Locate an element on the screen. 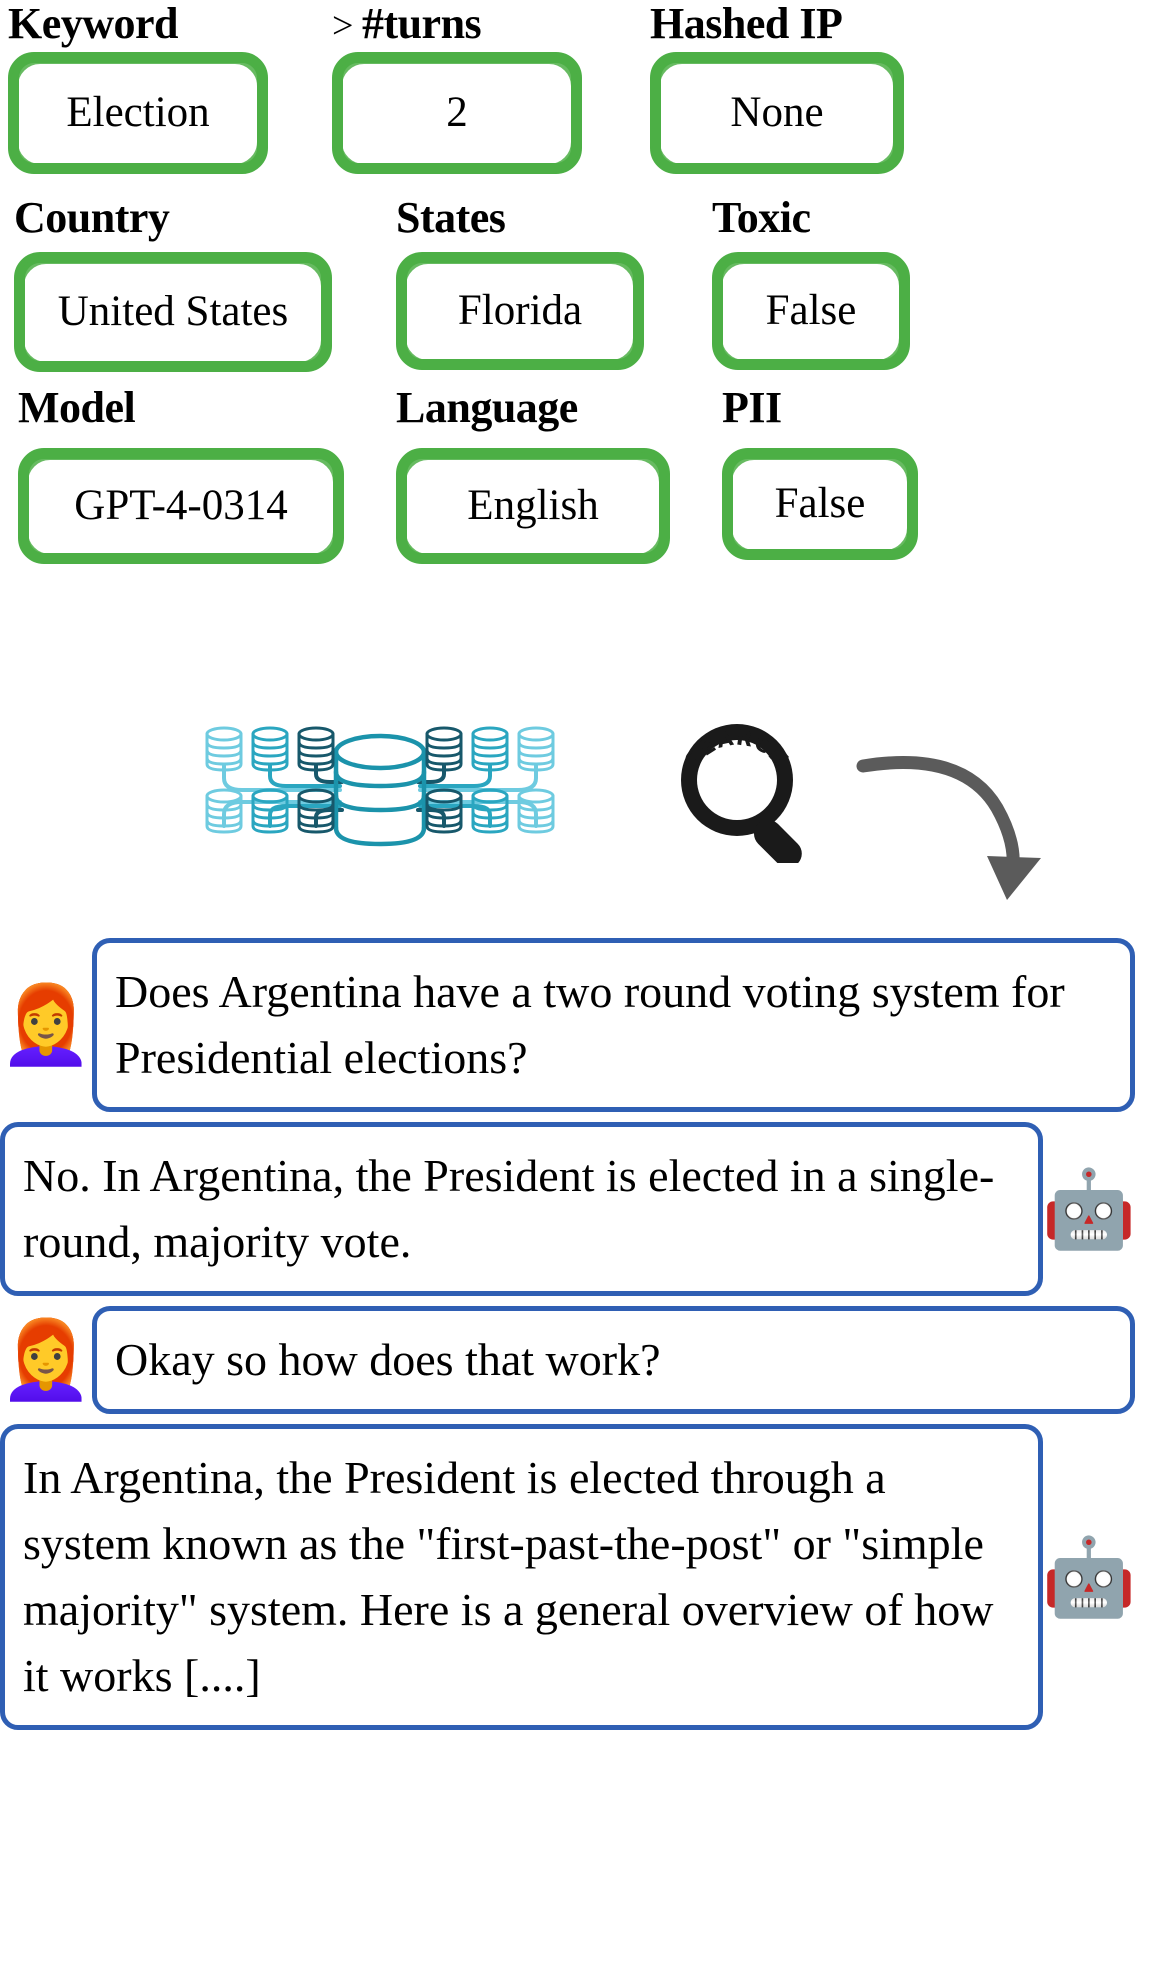  filter-label-text-language: Language is located at coordinates (487, 407).